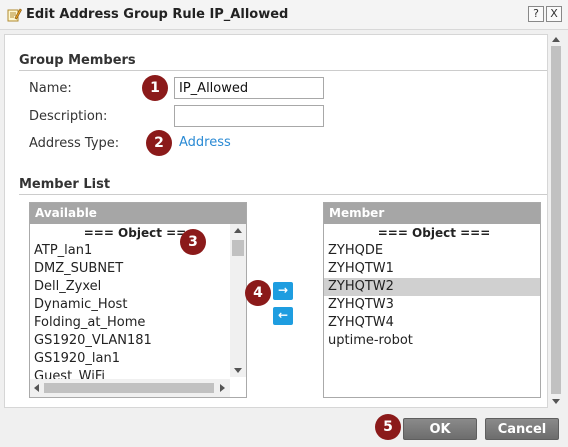  Describe the element at coordinates (138, 269) in the screenshot. I see `list-item: DMZ_SUBNET` at that location.